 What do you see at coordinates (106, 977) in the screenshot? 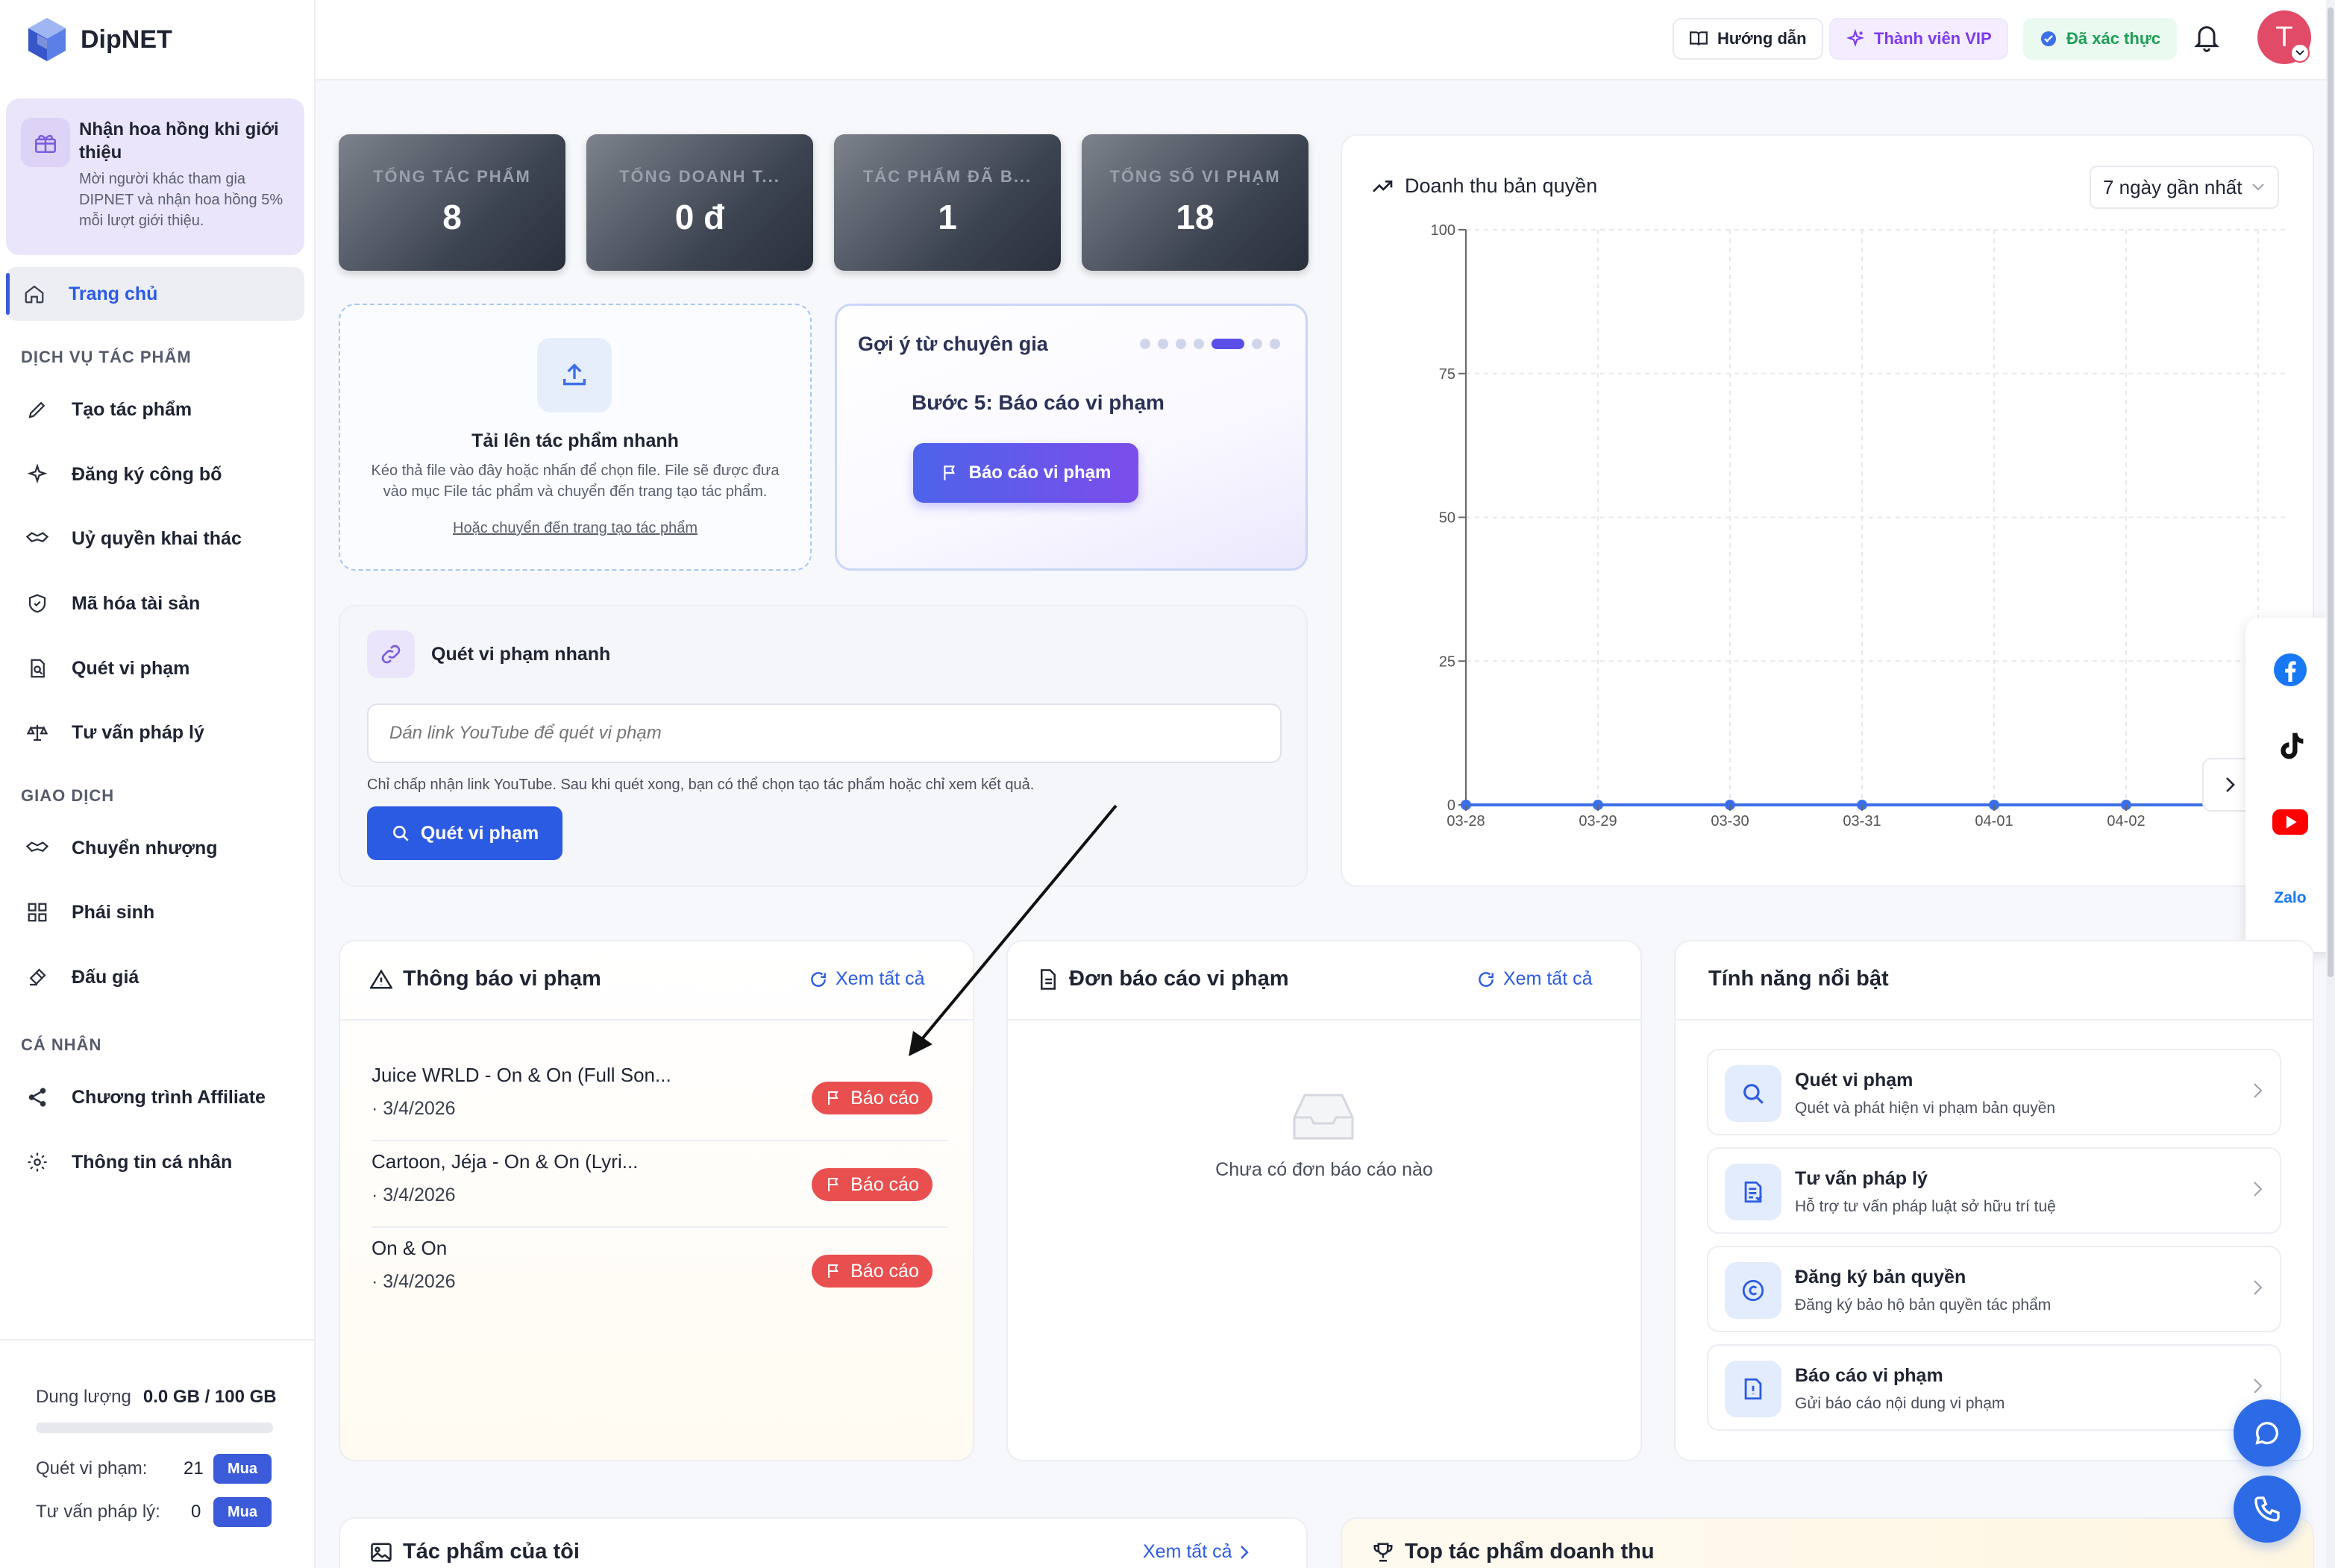
I see `nav-label: Đấu giá` at bounding box center [106, 977].